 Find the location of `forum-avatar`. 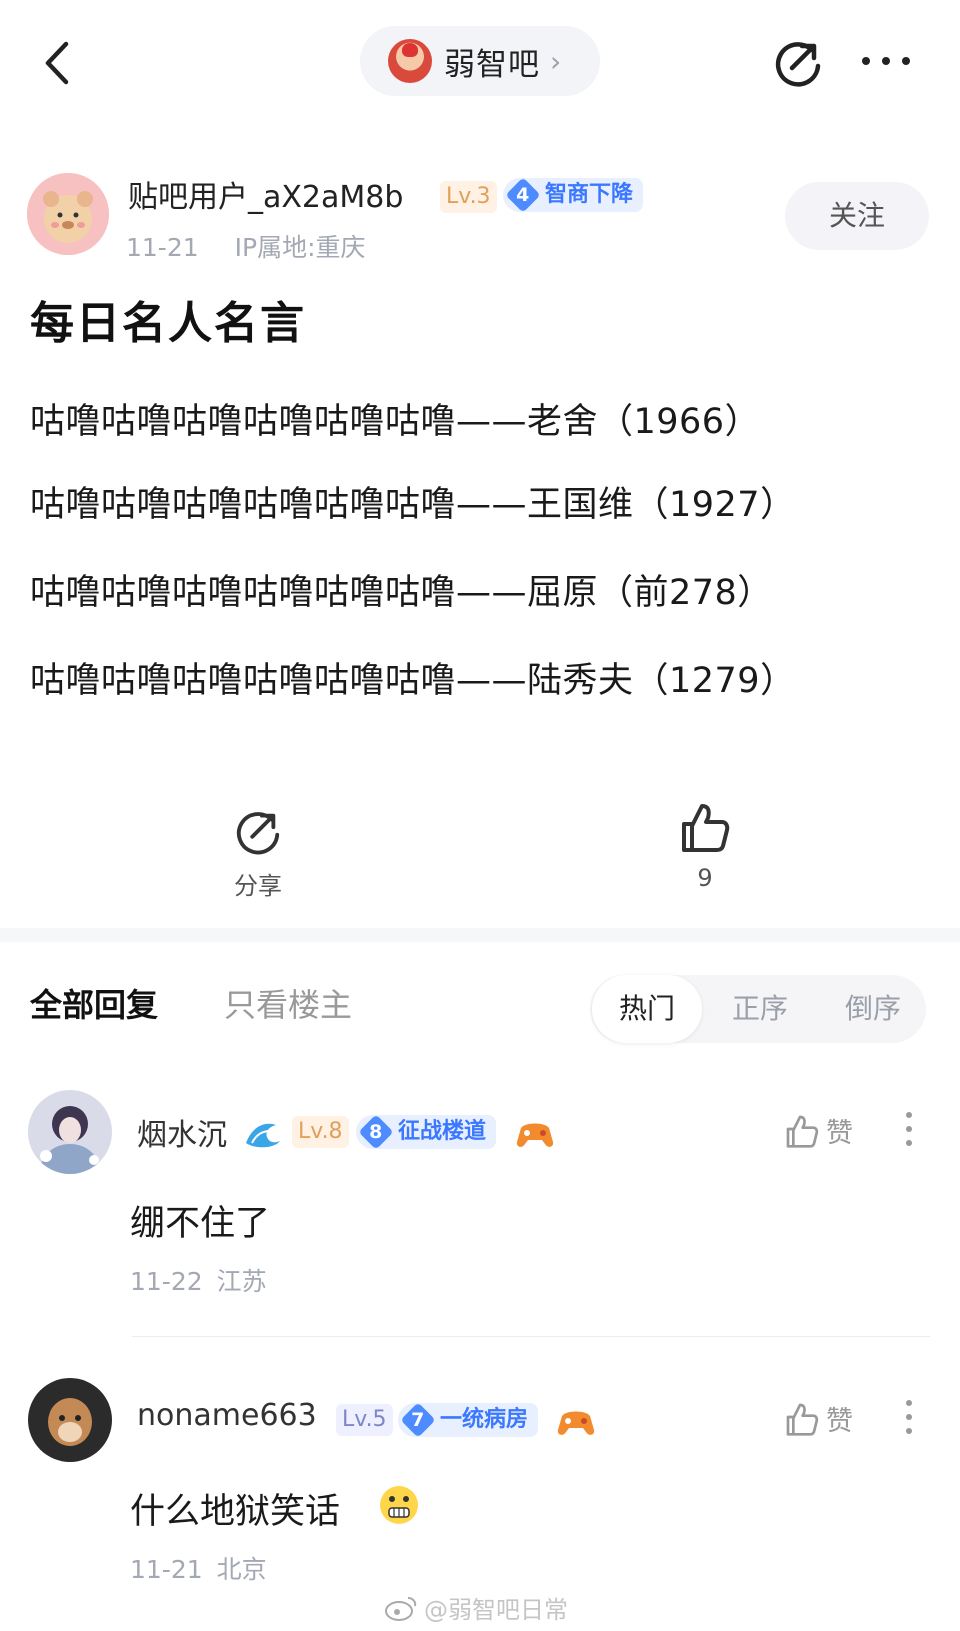

forum-avatar is located at coordinates (410, 61).